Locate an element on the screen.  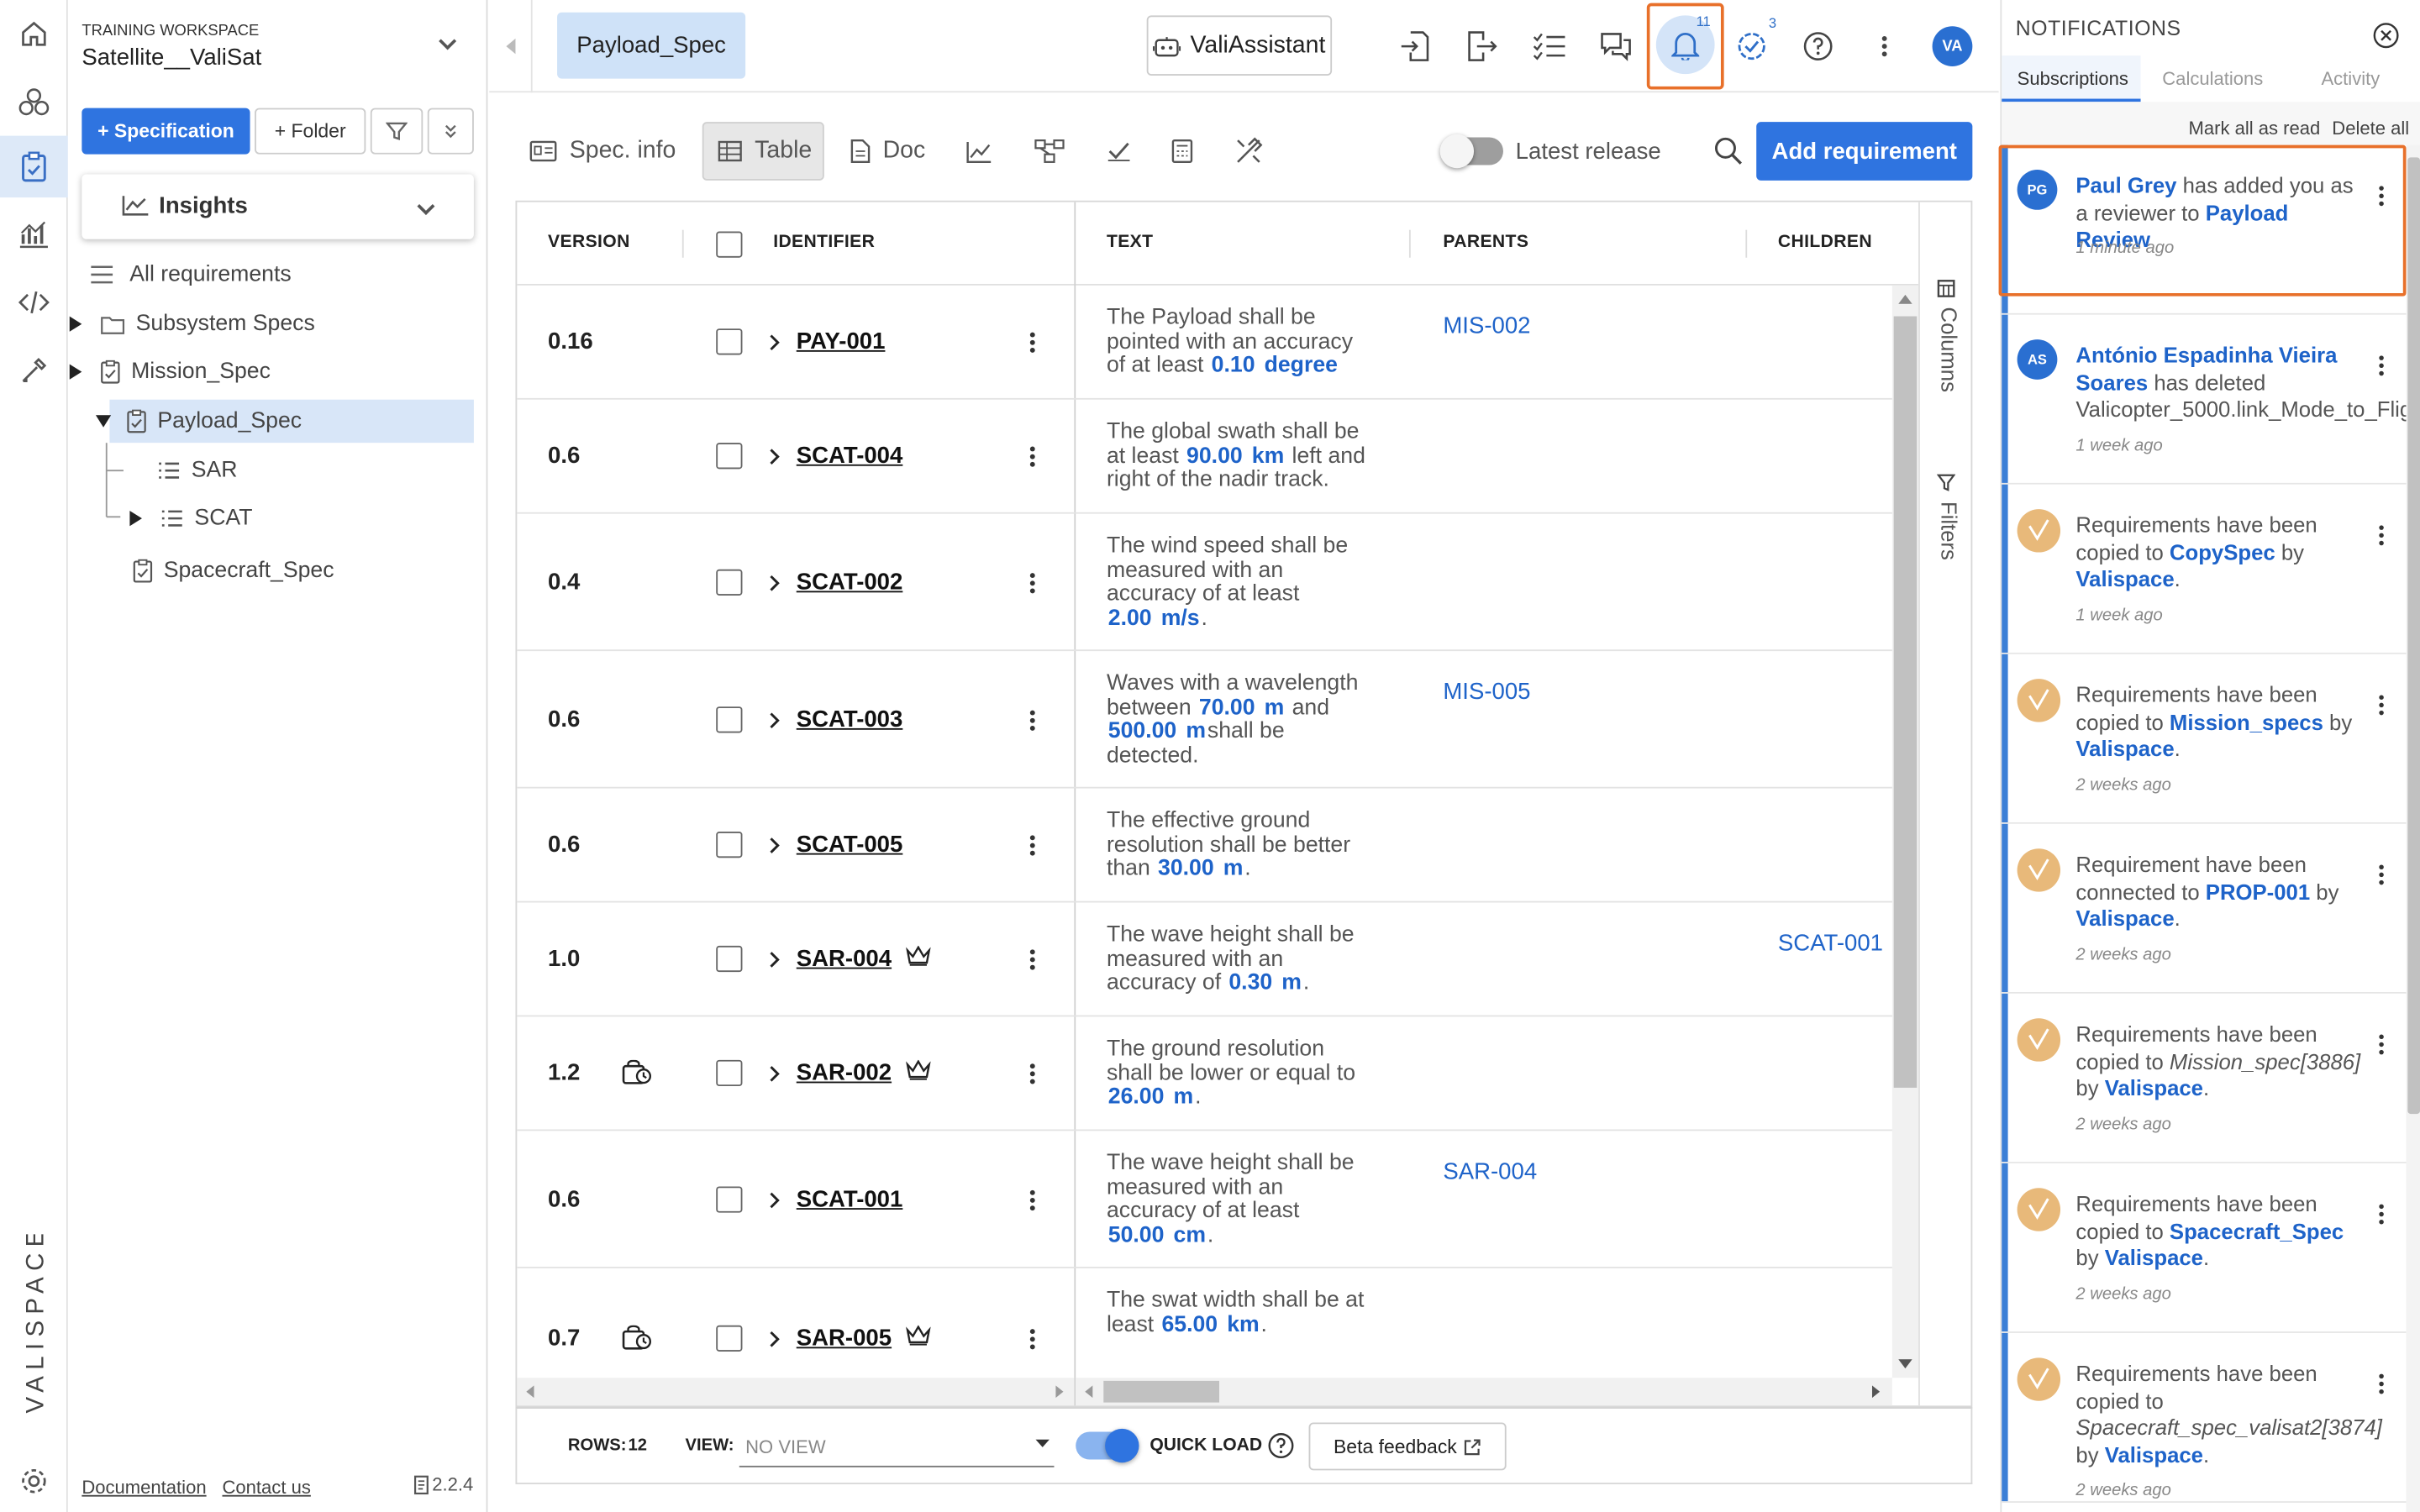
tab-calculations: Calculations is located at coordinates (2212, 79).